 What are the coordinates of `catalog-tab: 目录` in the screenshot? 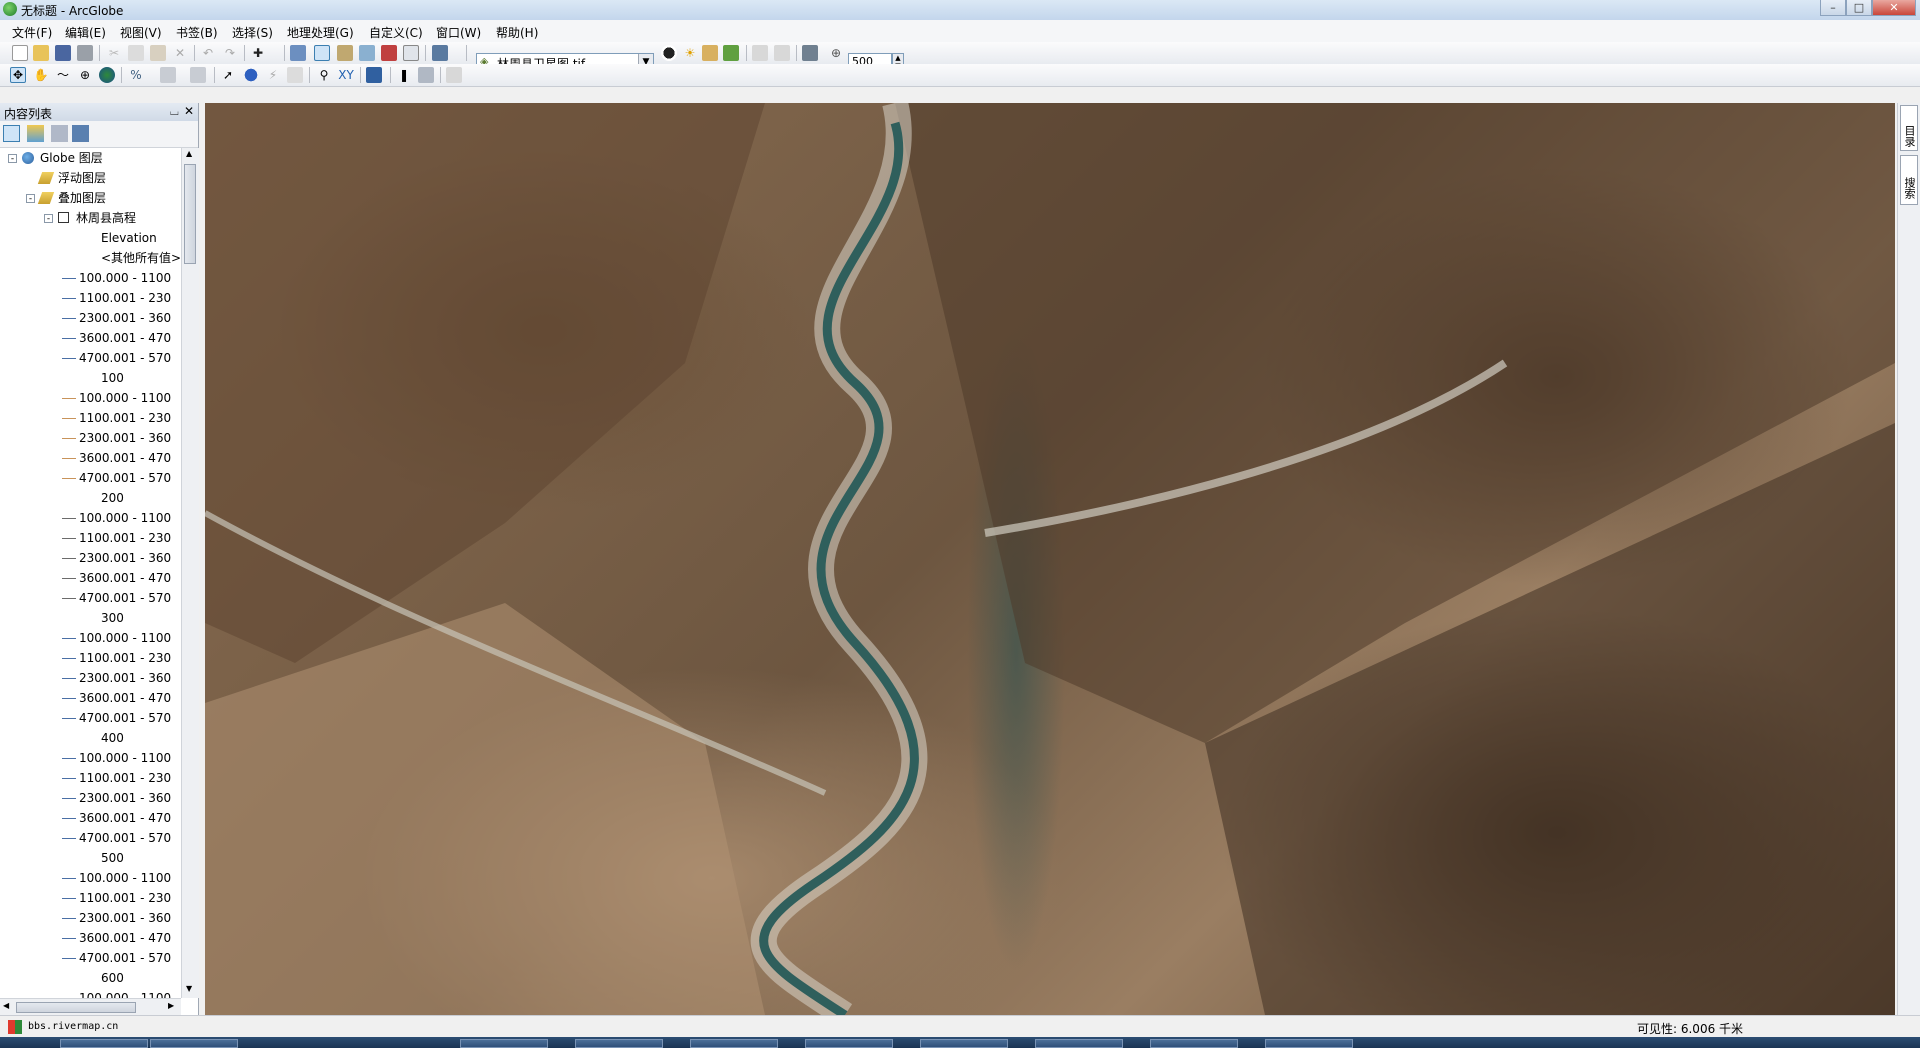 It's located at (1909, 128).